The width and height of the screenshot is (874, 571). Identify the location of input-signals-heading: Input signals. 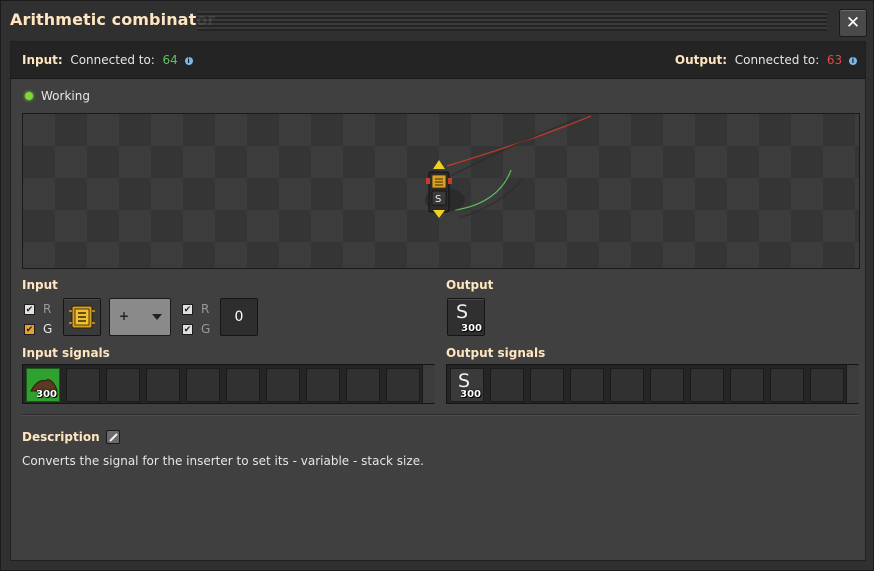
(66, 353).